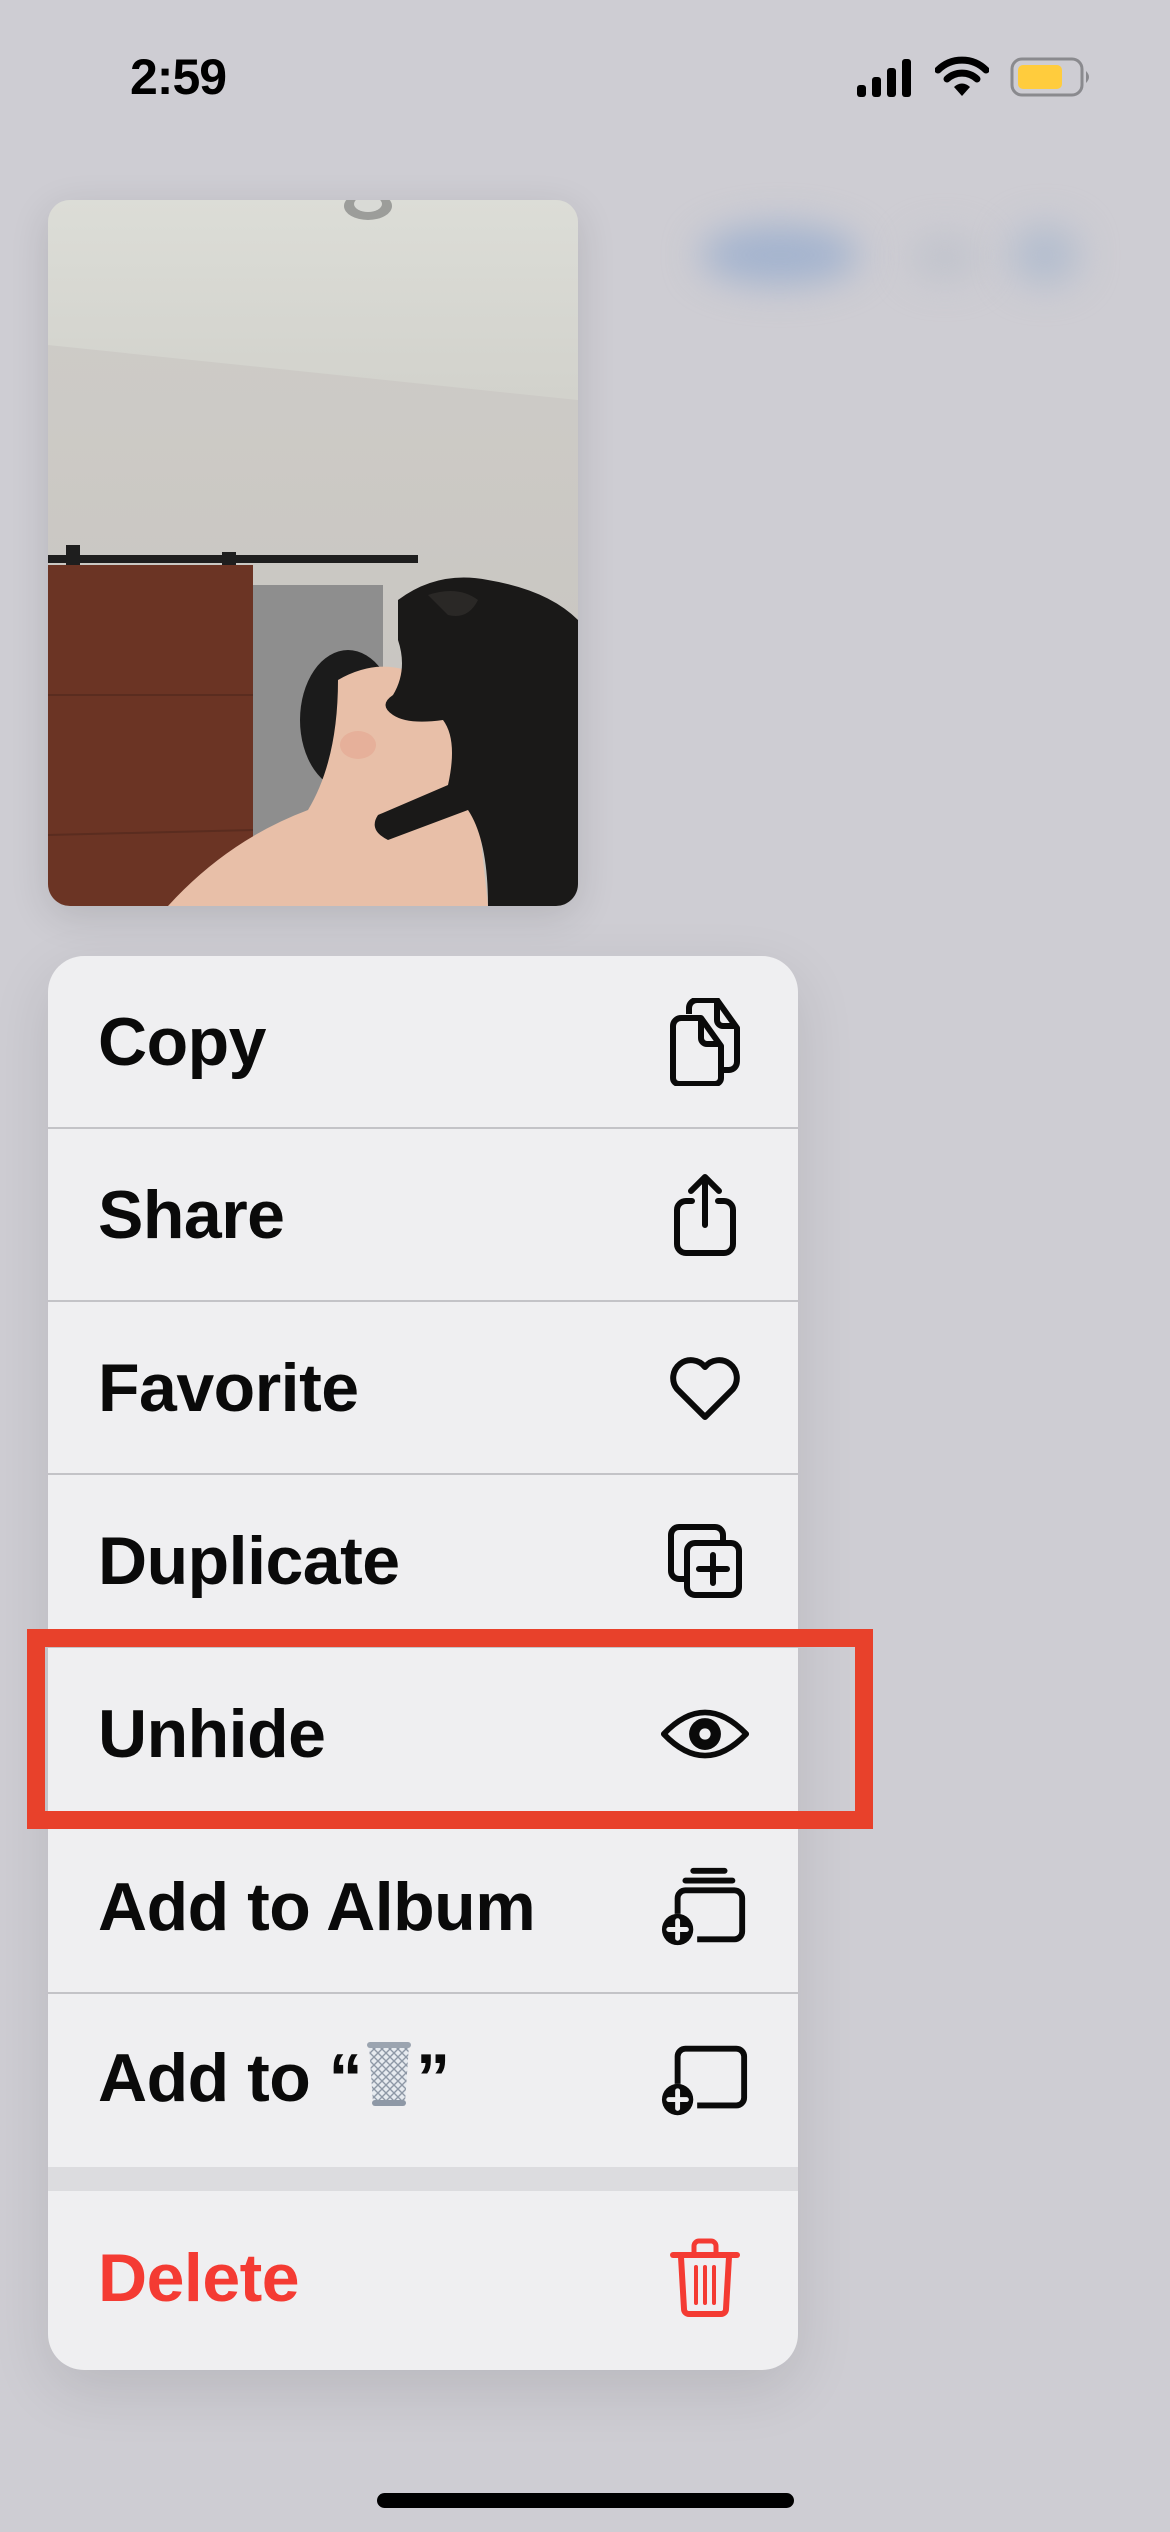 This screenshot has height=2532, width=1170. I want to click on menu-item-label: Add to “ ”, so click(274, 2081).